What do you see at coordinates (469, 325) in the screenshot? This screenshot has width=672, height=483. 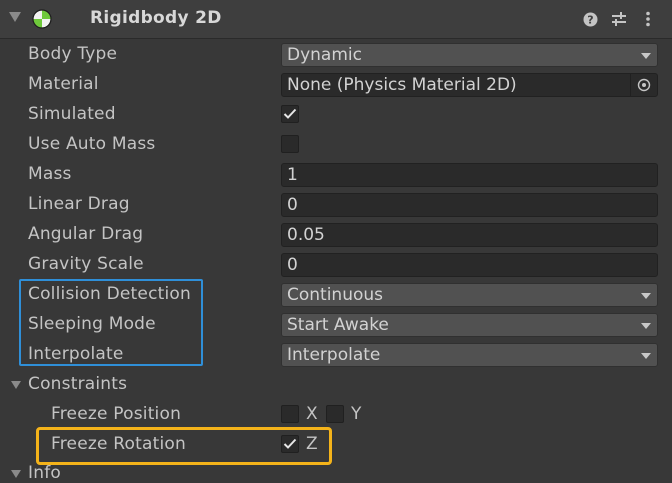 I see `sleeping-mode-dropdown: Start Awake` at bounding box center [469, 325].